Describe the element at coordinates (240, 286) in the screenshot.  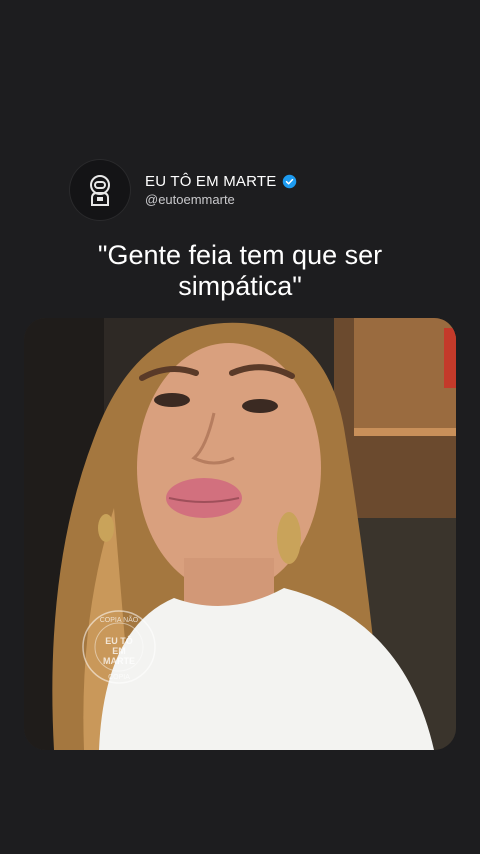
I see `quote-line-2: simpática"` at that location.